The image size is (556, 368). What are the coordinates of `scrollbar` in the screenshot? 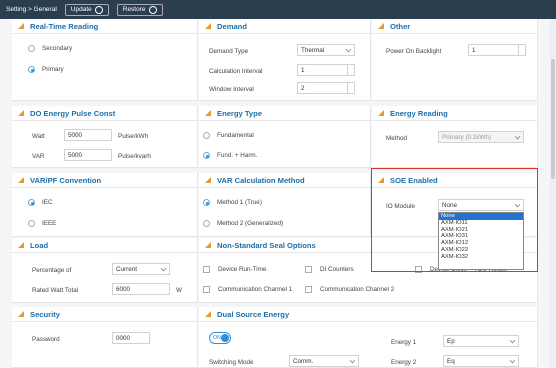 It's located at (553, 193).